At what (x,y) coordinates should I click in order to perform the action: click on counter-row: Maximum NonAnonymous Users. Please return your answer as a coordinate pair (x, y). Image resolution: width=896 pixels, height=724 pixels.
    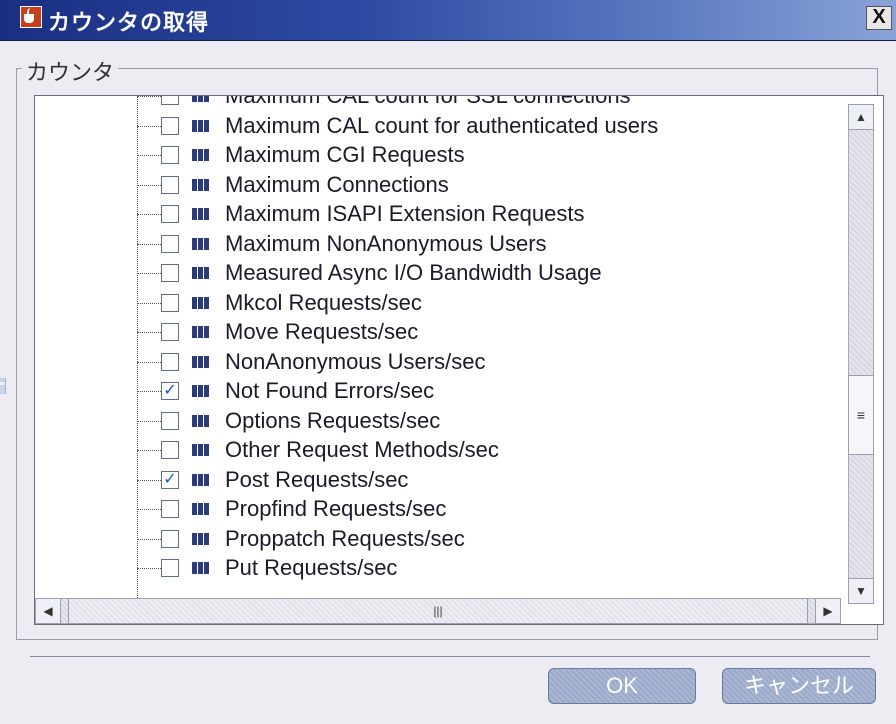
    Looking at the image, I should click on (440, 244).